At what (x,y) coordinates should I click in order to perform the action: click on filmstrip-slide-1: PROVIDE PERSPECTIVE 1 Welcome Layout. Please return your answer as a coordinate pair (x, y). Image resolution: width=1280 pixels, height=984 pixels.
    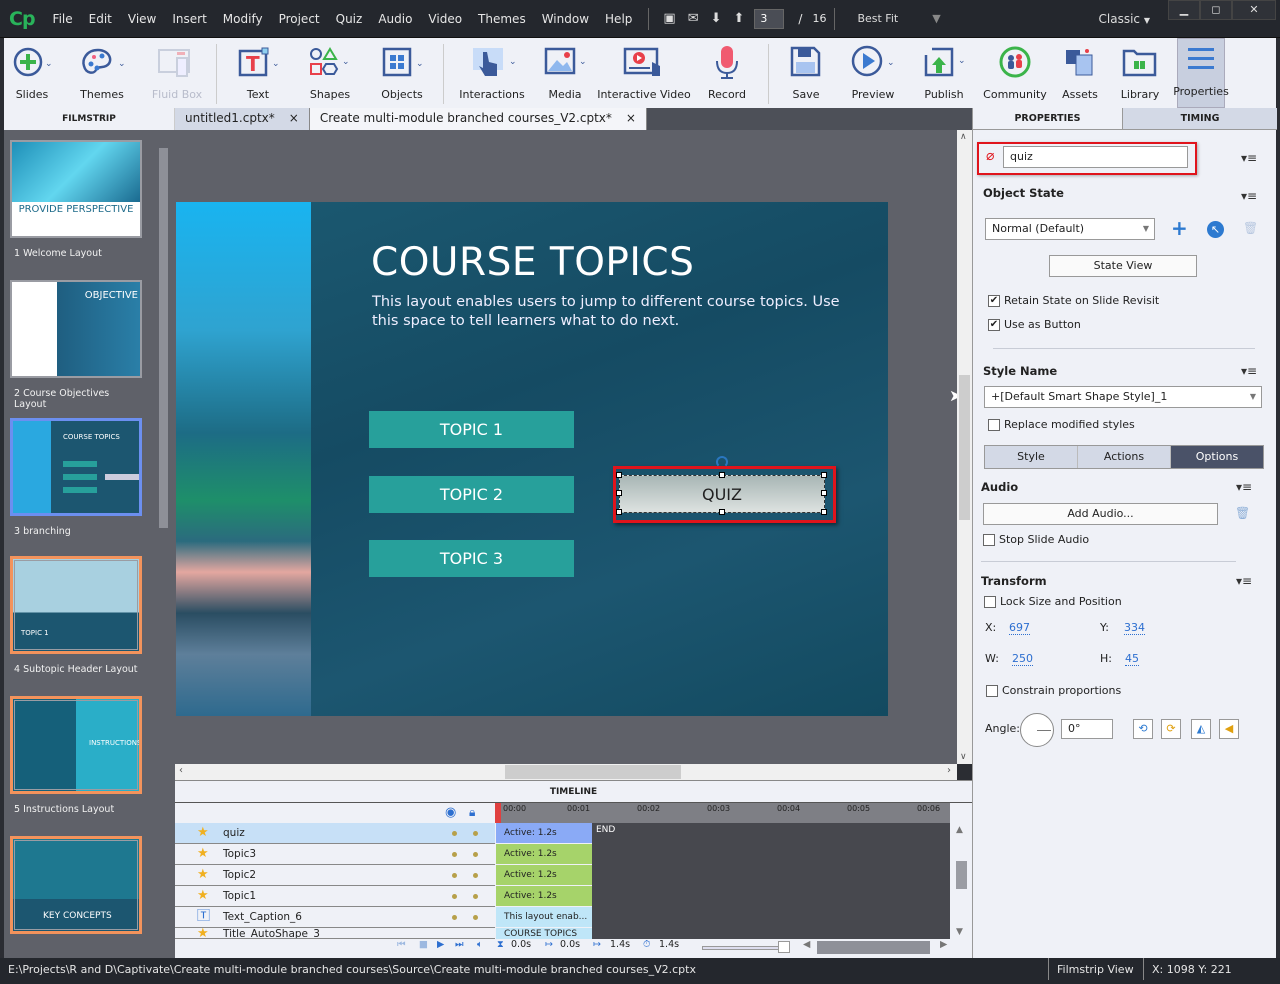
    Looking at the image, I should click on (77, 199).